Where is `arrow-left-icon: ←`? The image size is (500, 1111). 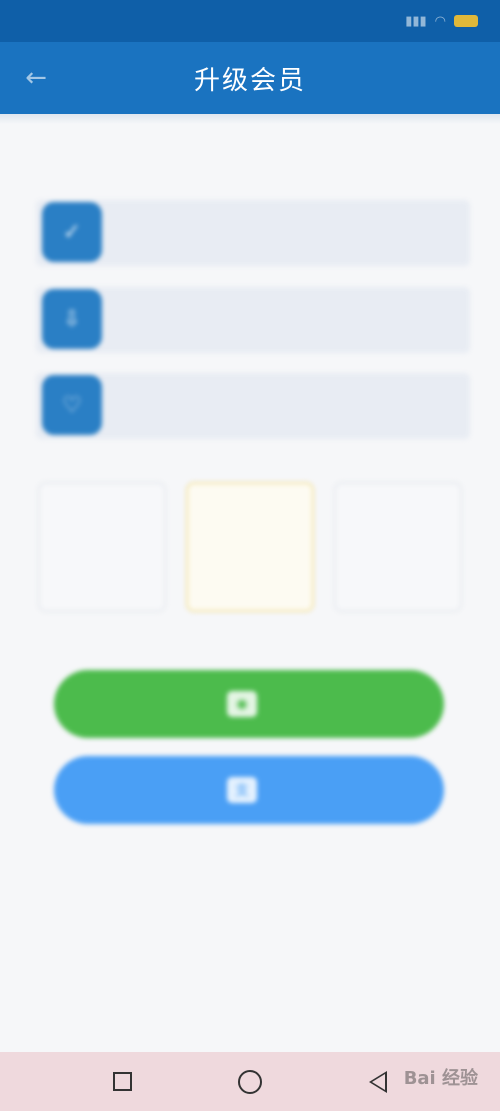 arrow-left-icon: ← is located at coordinates (36, 78).